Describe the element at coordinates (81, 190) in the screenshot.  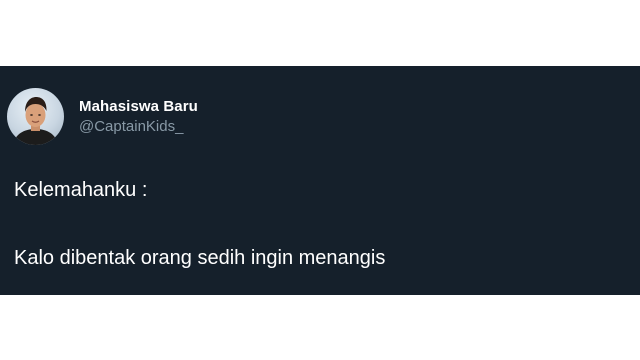
I see `tweet-line-heading: Kelemahanku :` at that location.